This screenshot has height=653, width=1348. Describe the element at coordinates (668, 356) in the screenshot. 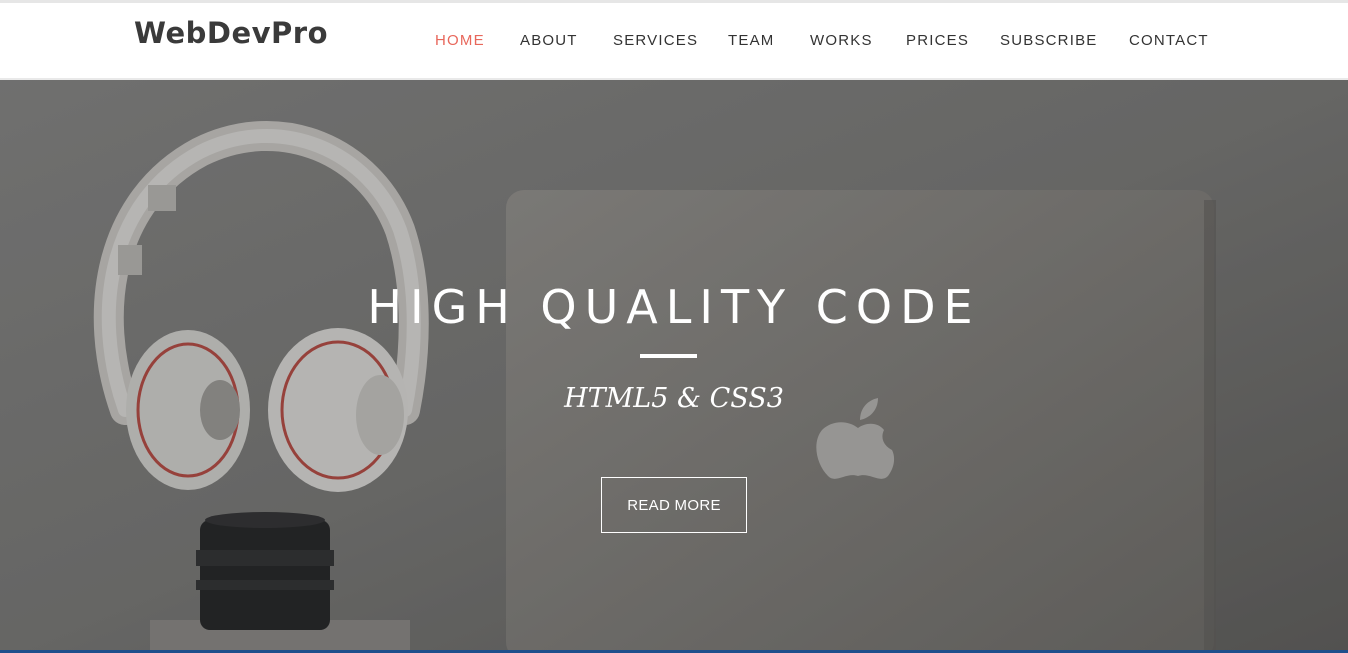

I see `hero-divider` at that location.